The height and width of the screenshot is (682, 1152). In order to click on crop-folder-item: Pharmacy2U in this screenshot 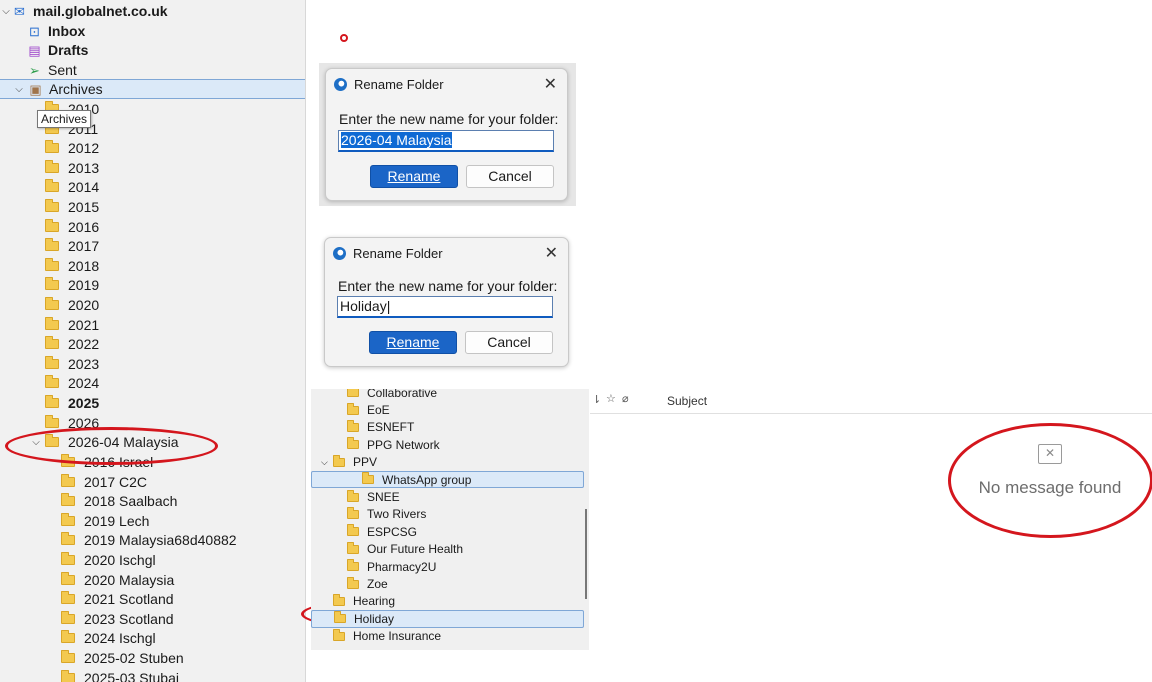, I will do `click(450, 566)`.